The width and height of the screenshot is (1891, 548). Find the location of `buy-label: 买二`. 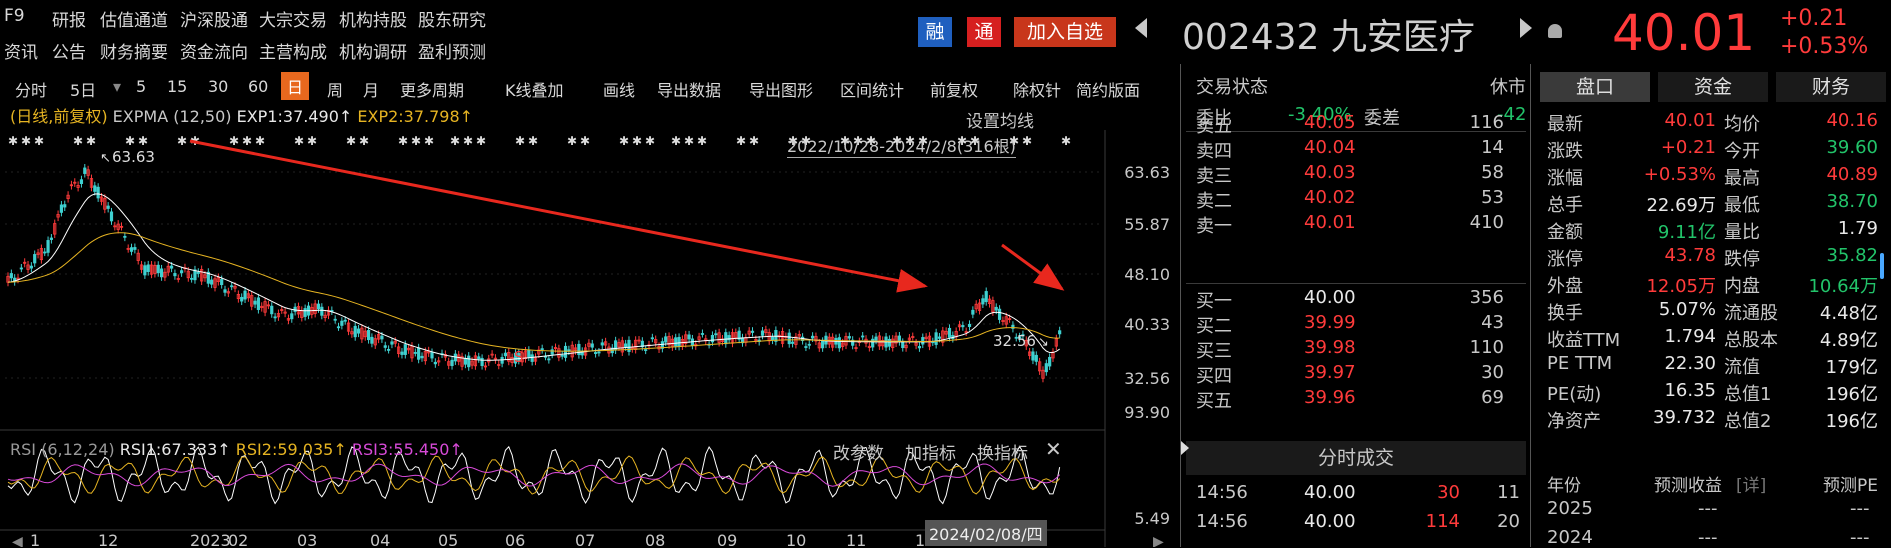

buy-label: 买二 is located at coordinates (1214, 326).